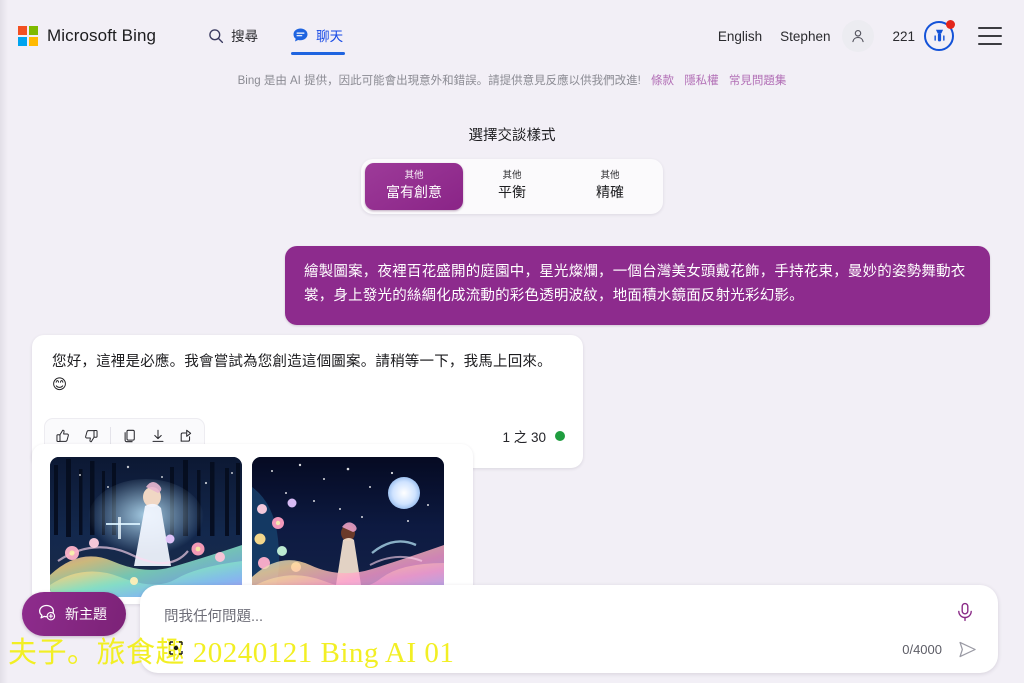 The image size is (1024, 683). What do you see at coordinates (330, 37) in the screenshot?
I see `nav-label-chat: 聊天` at bounding box center [330, 37].